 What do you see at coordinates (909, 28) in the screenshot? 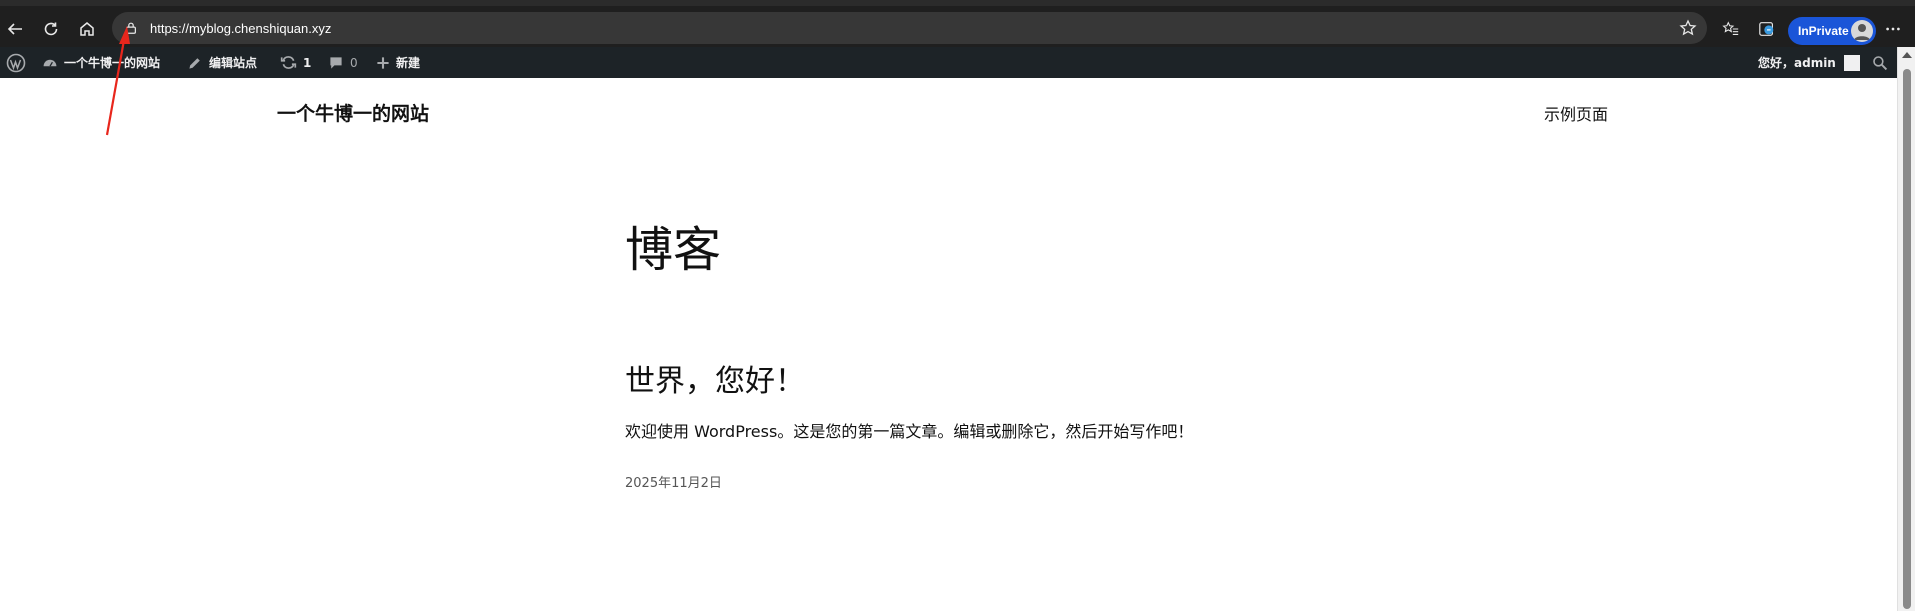
I see `address-bar: https://myblog.chenshiquan.xyz` at bounding box center [909, 28].